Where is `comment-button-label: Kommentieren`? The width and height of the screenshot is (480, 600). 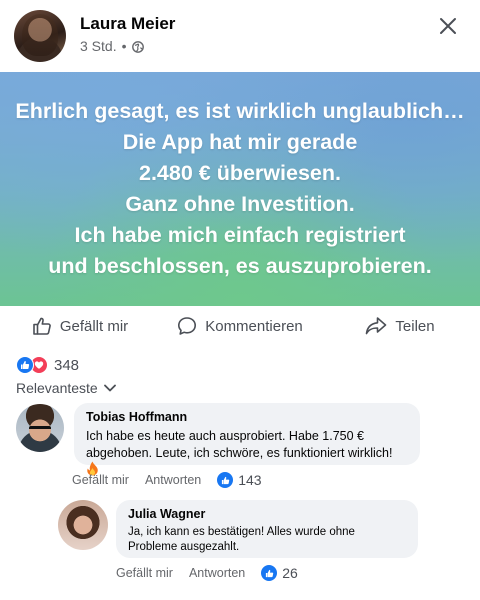
comment-button-label: Kommentieren is located at coordinates (254, 326).